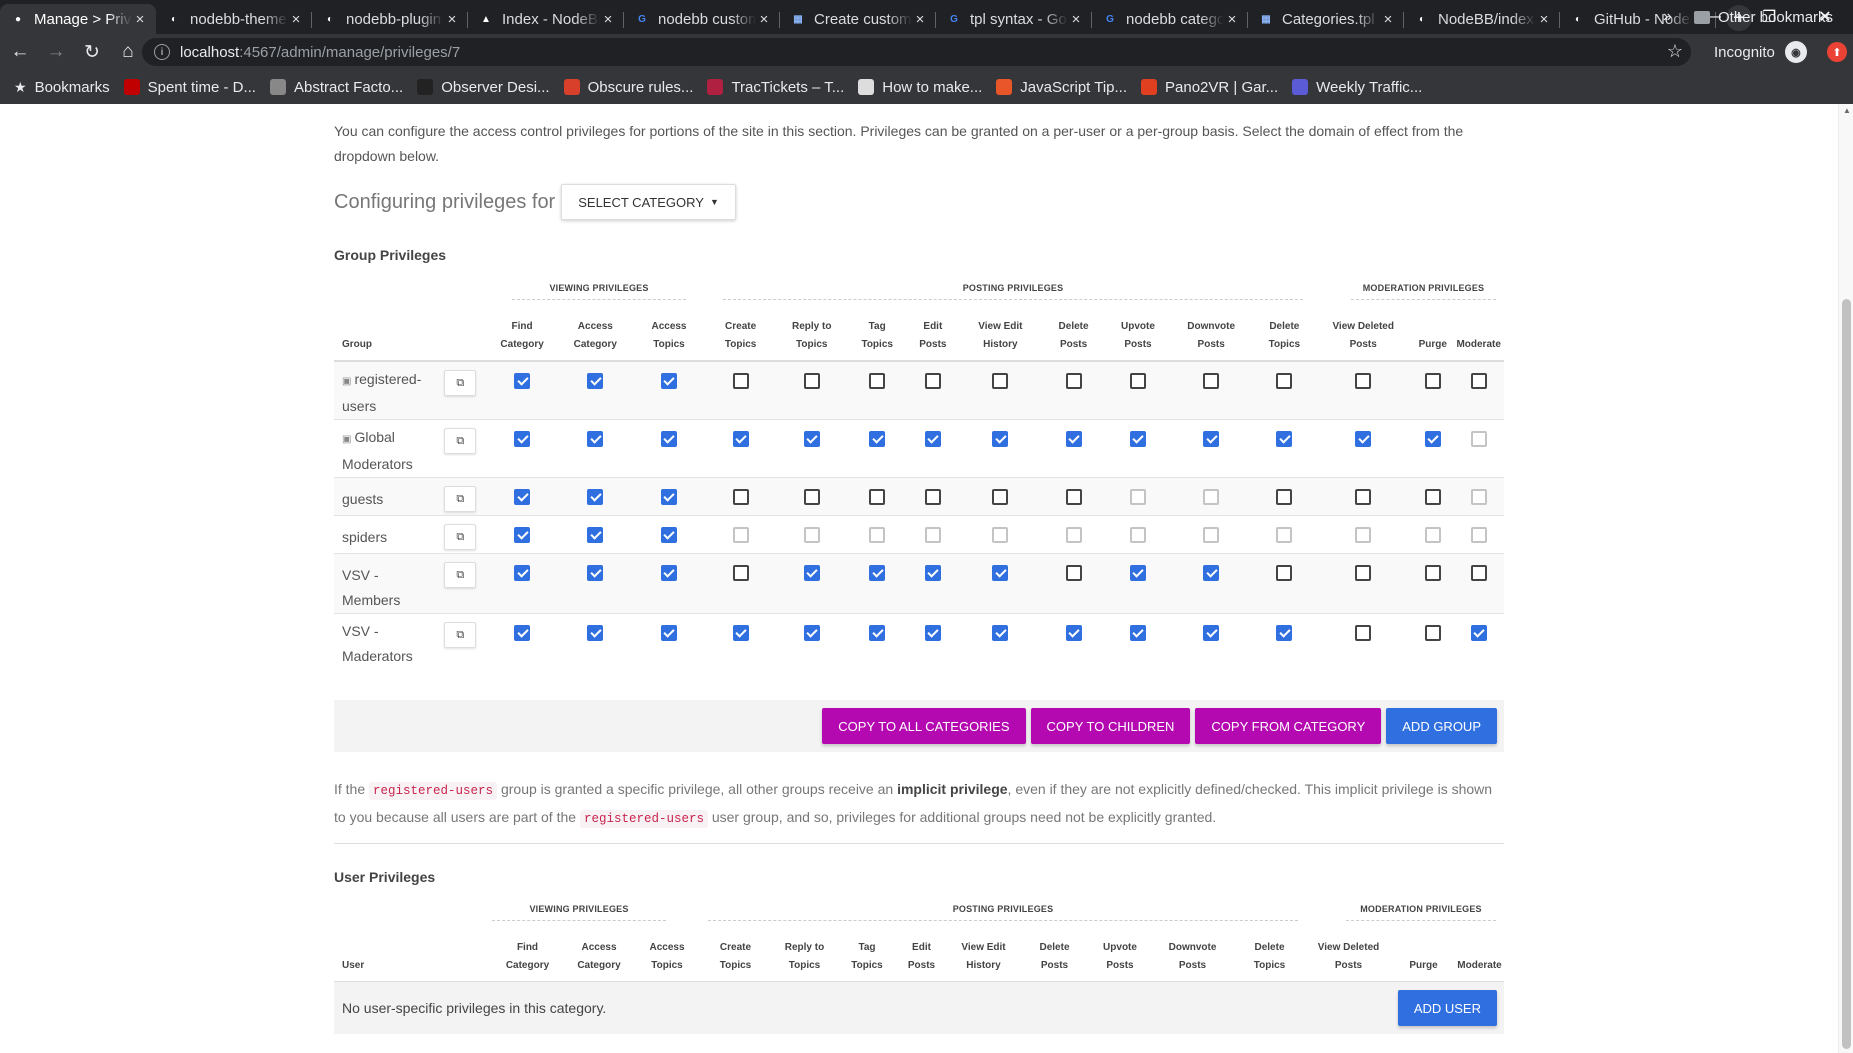 Image resolution: width=1853 pixels, height=1053 pixels. What do you see at coordinates (1326, 19) in the screenshot?
I see `browser-tab: ▦ Categories.tpl ×` at bounding box center [1326, 19].